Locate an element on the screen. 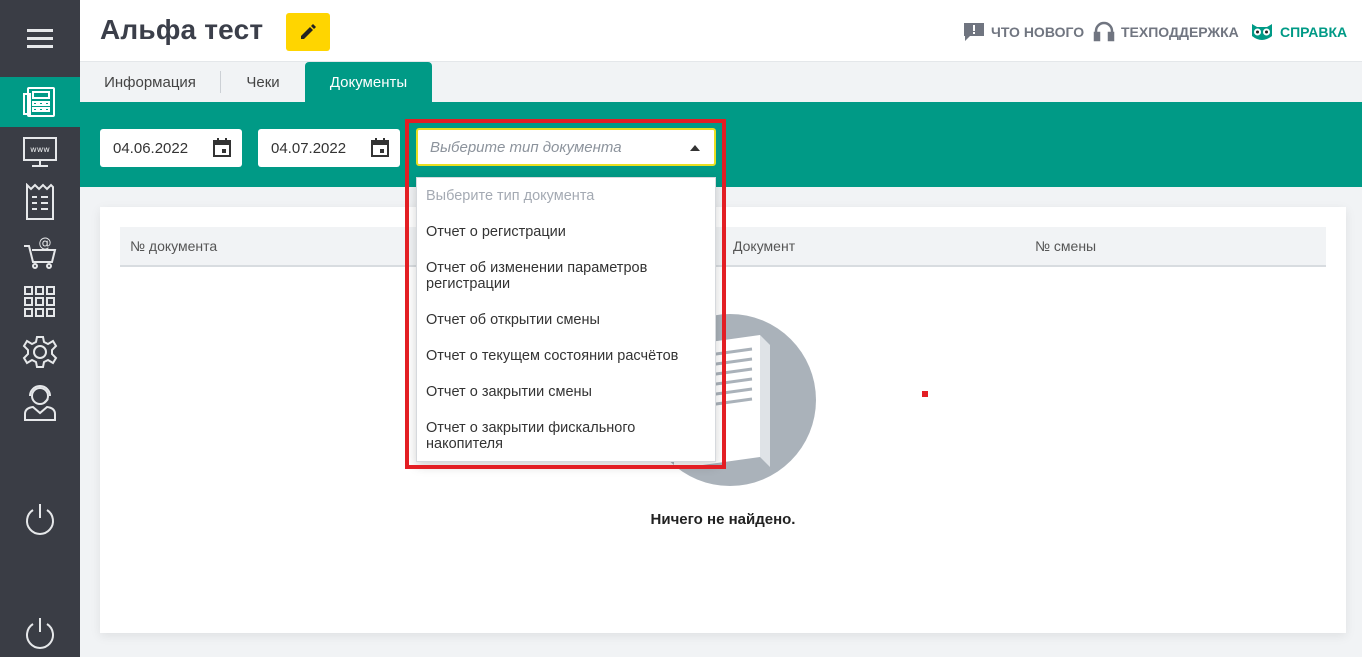 The height and width of the screenshot is (657, 1362). web-monitor-icon: www is located at coordinates (40, 152).